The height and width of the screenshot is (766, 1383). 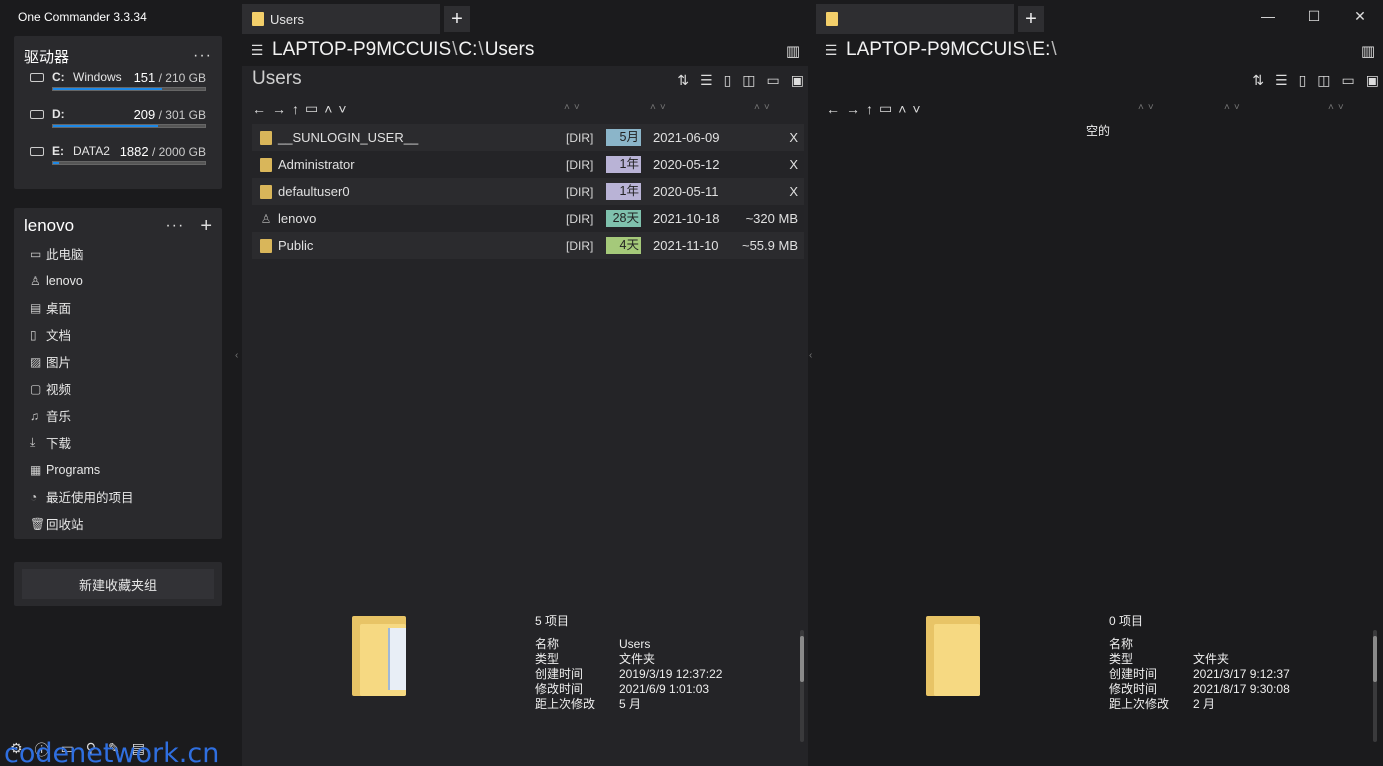 I want to click on file-size: ~55.9 MB, so click(x=769, y=245).